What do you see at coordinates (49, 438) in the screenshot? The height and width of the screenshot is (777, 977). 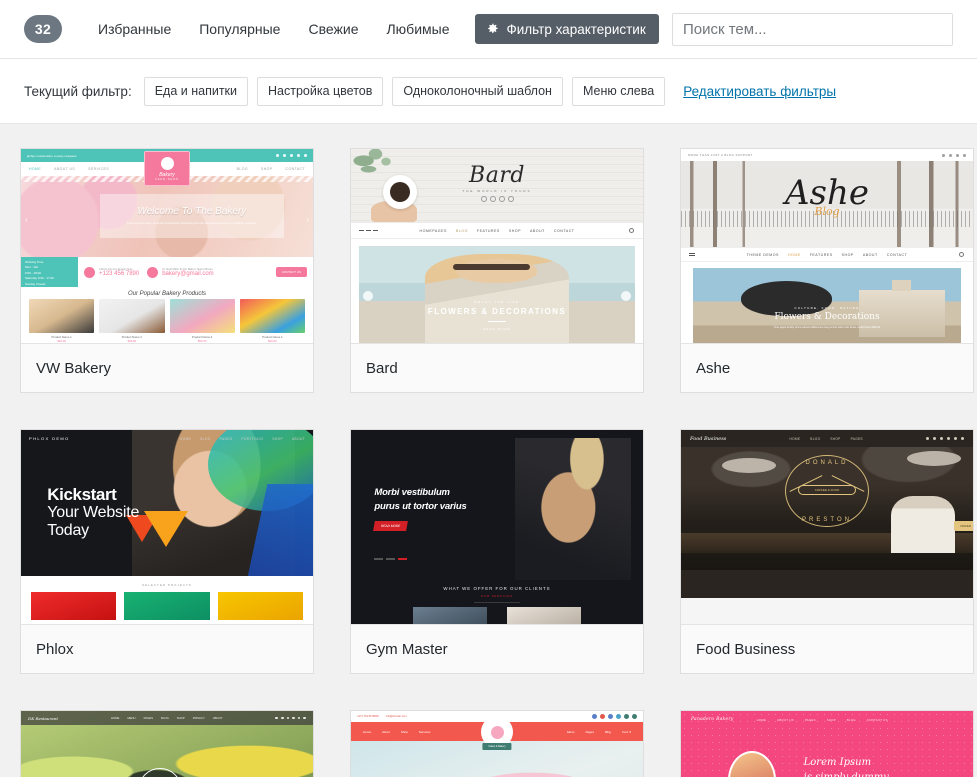 I see `preview-logo: PHLOX DEMO` at bounding box center [49, 438].